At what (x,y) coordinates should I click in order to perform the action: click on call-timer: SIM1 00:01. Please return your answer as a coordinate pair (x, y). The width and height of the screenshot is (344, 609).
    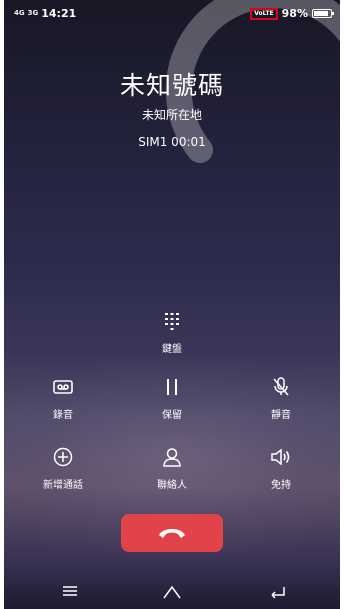
    Looking at the image, I should click on (172, 142).